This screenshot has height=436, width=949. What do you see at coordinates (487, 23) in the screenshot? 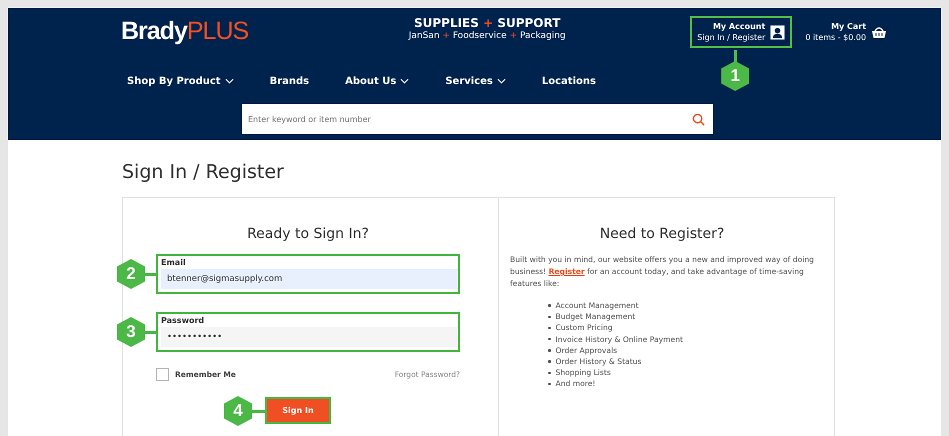
I see `tagline-title: SUPPLIES + SUPPORT` at bounding box center [487, 23].